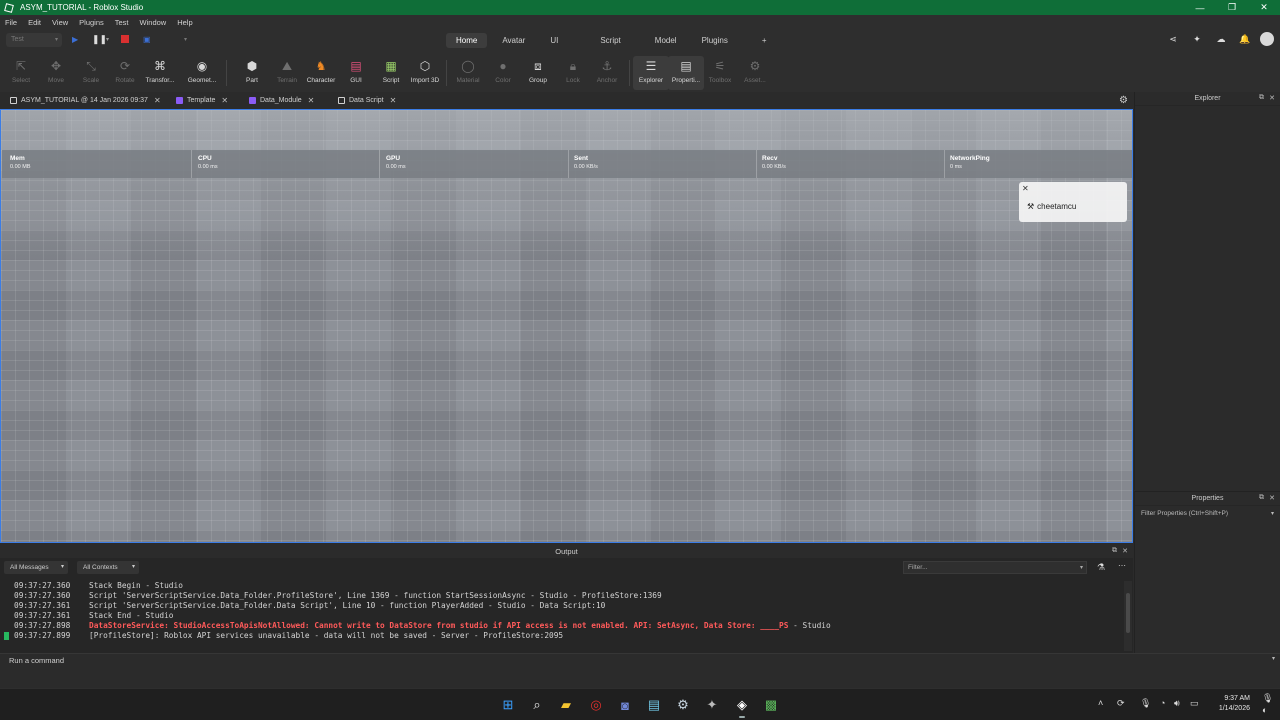 This screenshot has height=720, width=1280. Describe the element at coordinates (425, 73) in the screenshot. I see `import-3d-tool: ⬡ Import 3D` at that location.